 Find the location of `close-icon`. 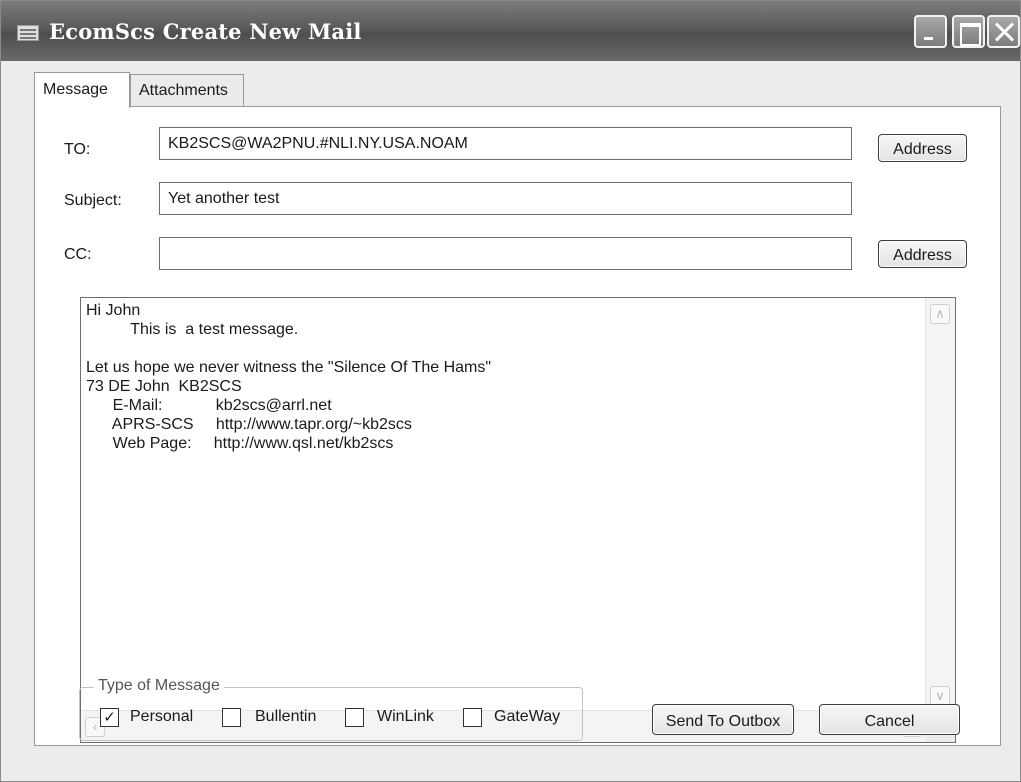

close-icon is located at coordinates (1003, 31).